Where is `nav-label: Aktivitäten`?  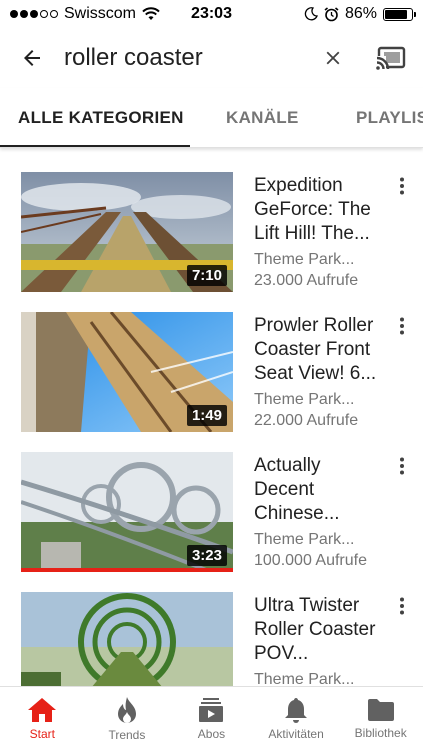
nav-label: Aktivitäten is located at coordinates (296, 733).